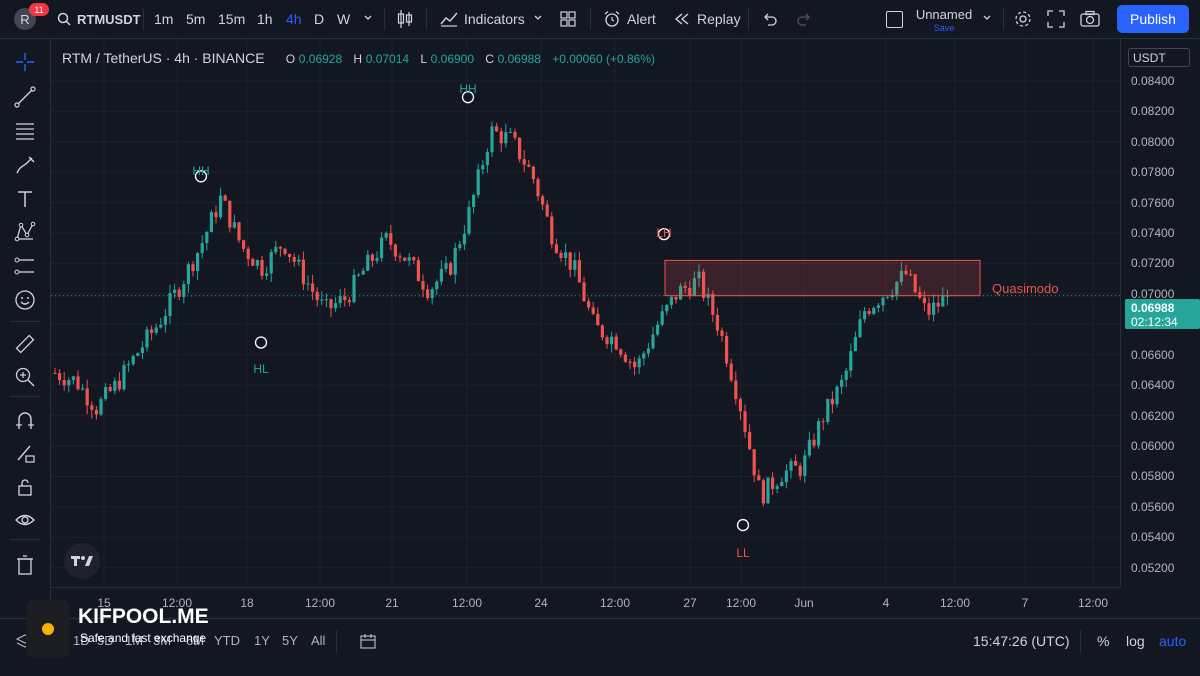 The image size is (1200, 676). What do you see at coordinates (163, 58) in the screenshot?
I see `legend-title: RTM / TetherUS · 4h · BINANCE` at bounding box center [163, 58].